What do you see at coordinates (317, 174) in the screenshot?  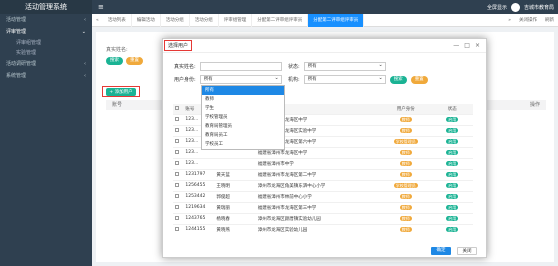 I see `cell-org: 福建省漳州市龙海区第二中学` at bounding box center [317, 174].